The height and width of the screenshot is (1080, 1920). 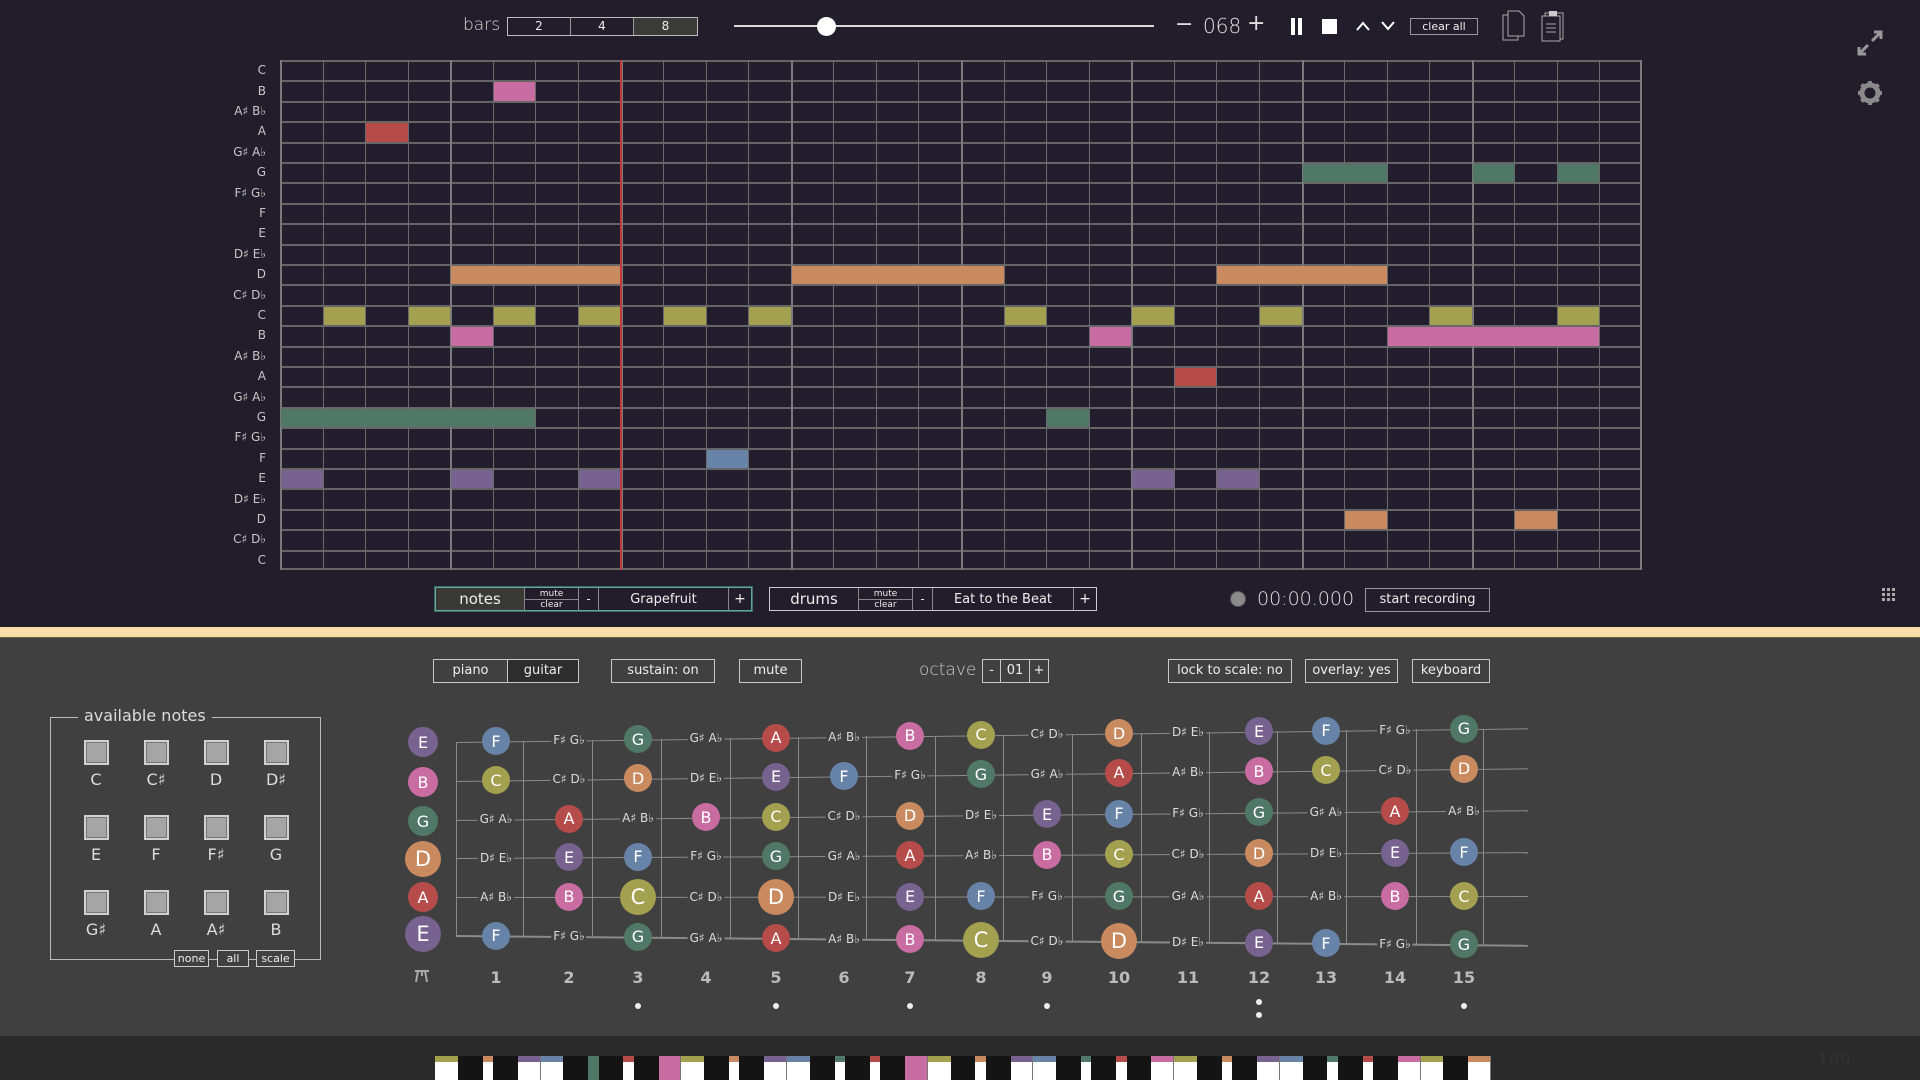 What do you see at coordinates (1326, 770) in the screenshot?
I see `fret-note: C` at bounding box center [1326, 770].